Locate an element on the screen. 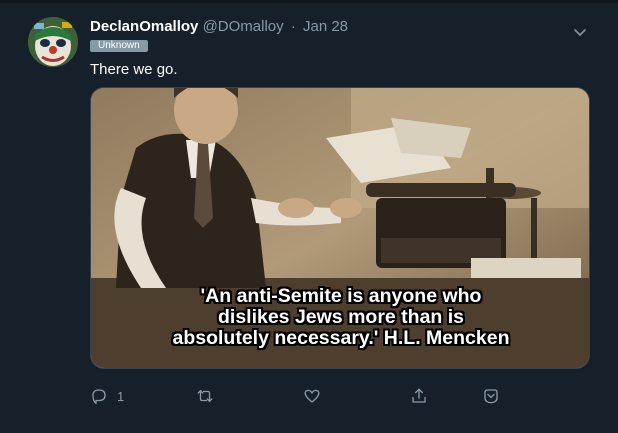  more-button is located at coordinates (491, 396).